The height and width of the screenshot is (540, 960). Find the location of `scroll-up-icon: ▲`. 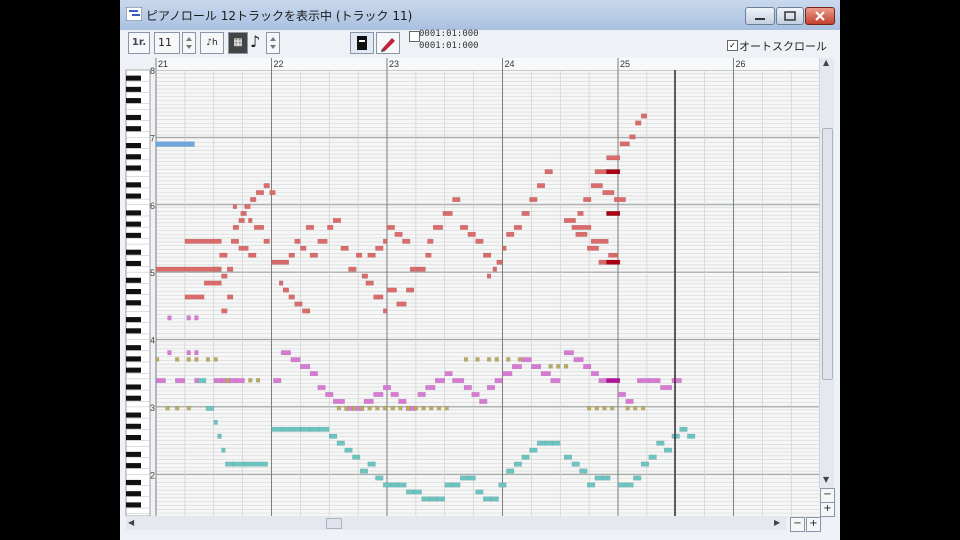

scroll-up-icon: ▲ is located at coordinates (826, 62).